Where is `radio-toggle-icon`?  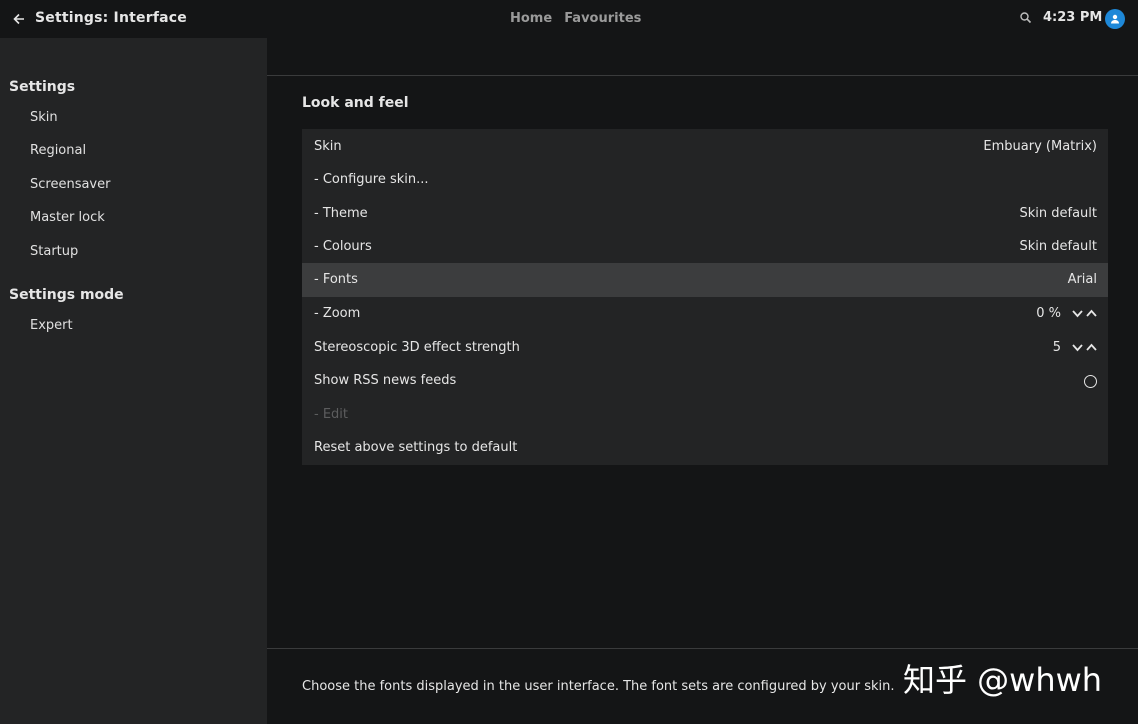 radio-toggle-icon is located at coordinates (1090, 381).